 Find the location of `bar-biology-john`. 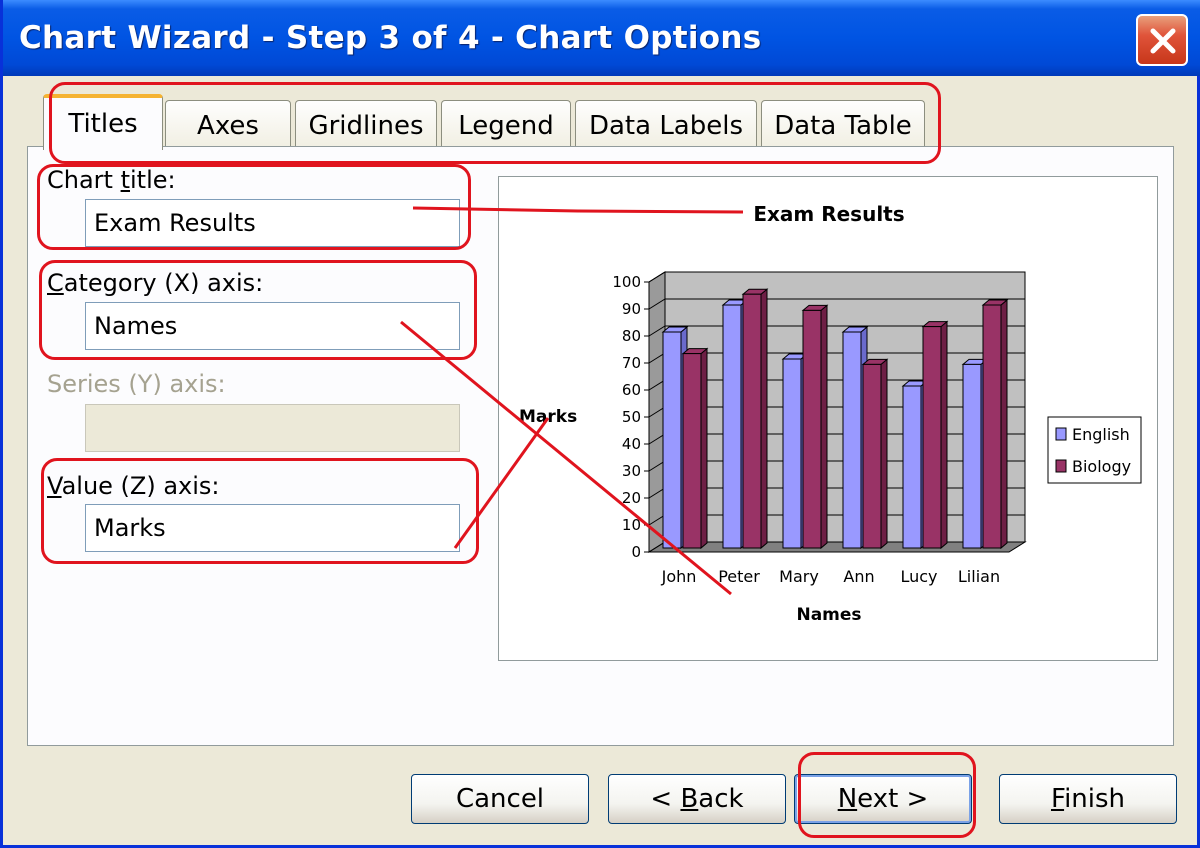

bar-biology-john is located at coordinates (692, 451).